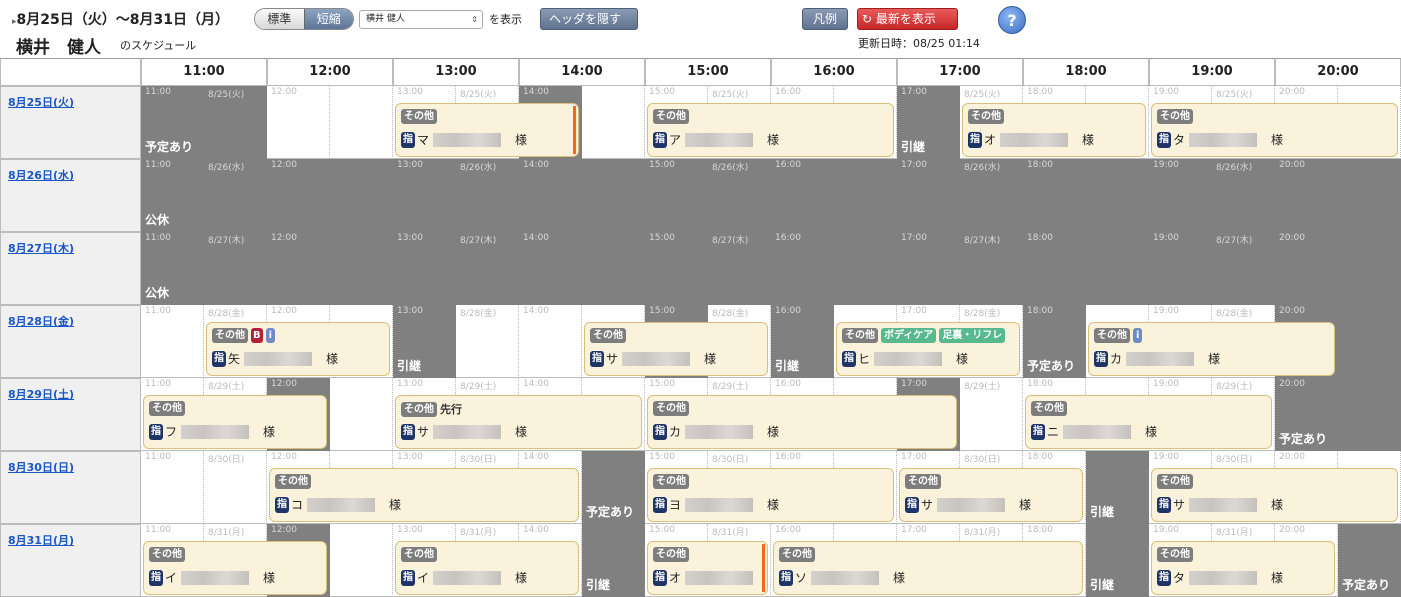 This screenshot has height=597, width=1401. I want to click on help-icon: ?, so click(1012, 20).